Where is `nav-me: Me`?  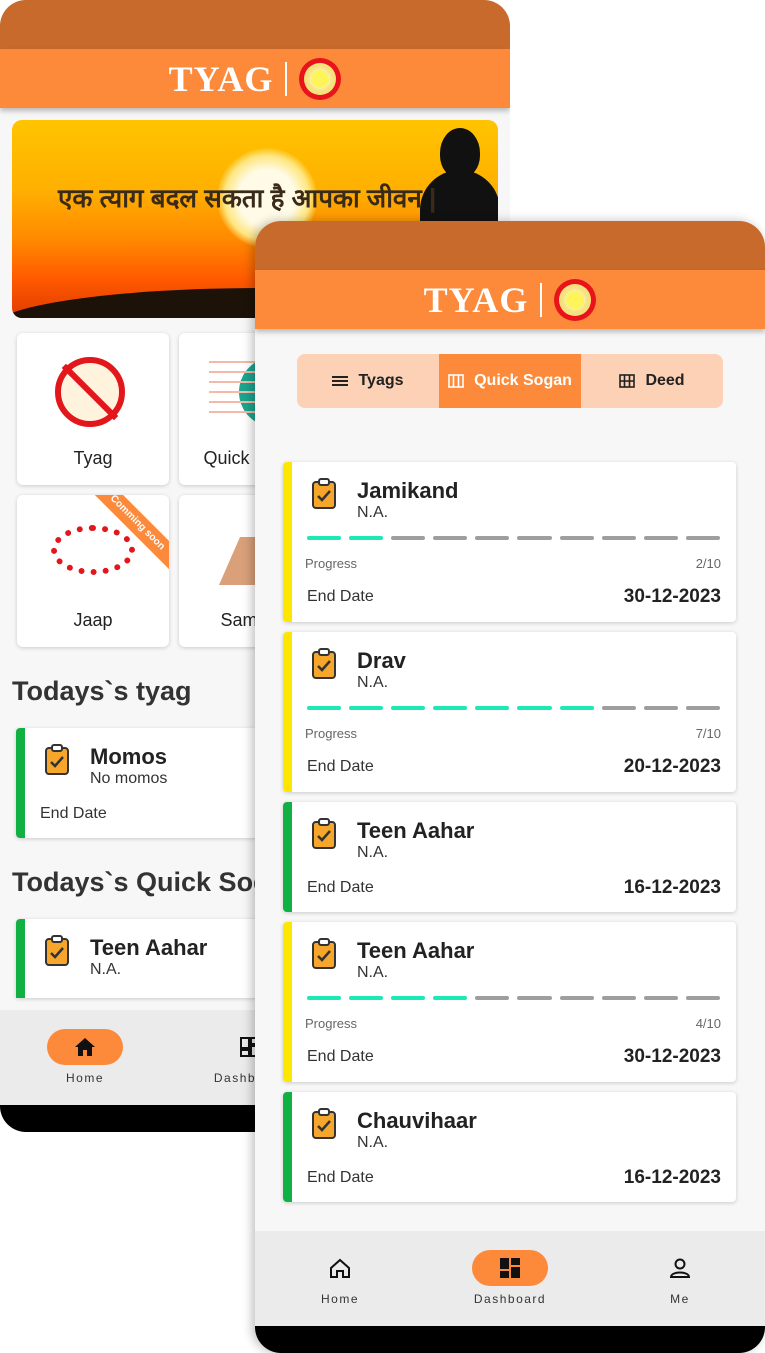
nav-me: Me is located at coordinates (680, 1278).